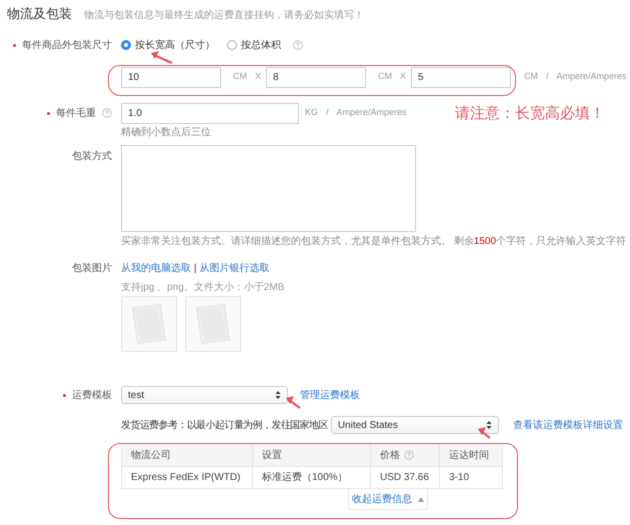 The image size is (630, 525). I want to click on country-select: United States, so click(414, 425).